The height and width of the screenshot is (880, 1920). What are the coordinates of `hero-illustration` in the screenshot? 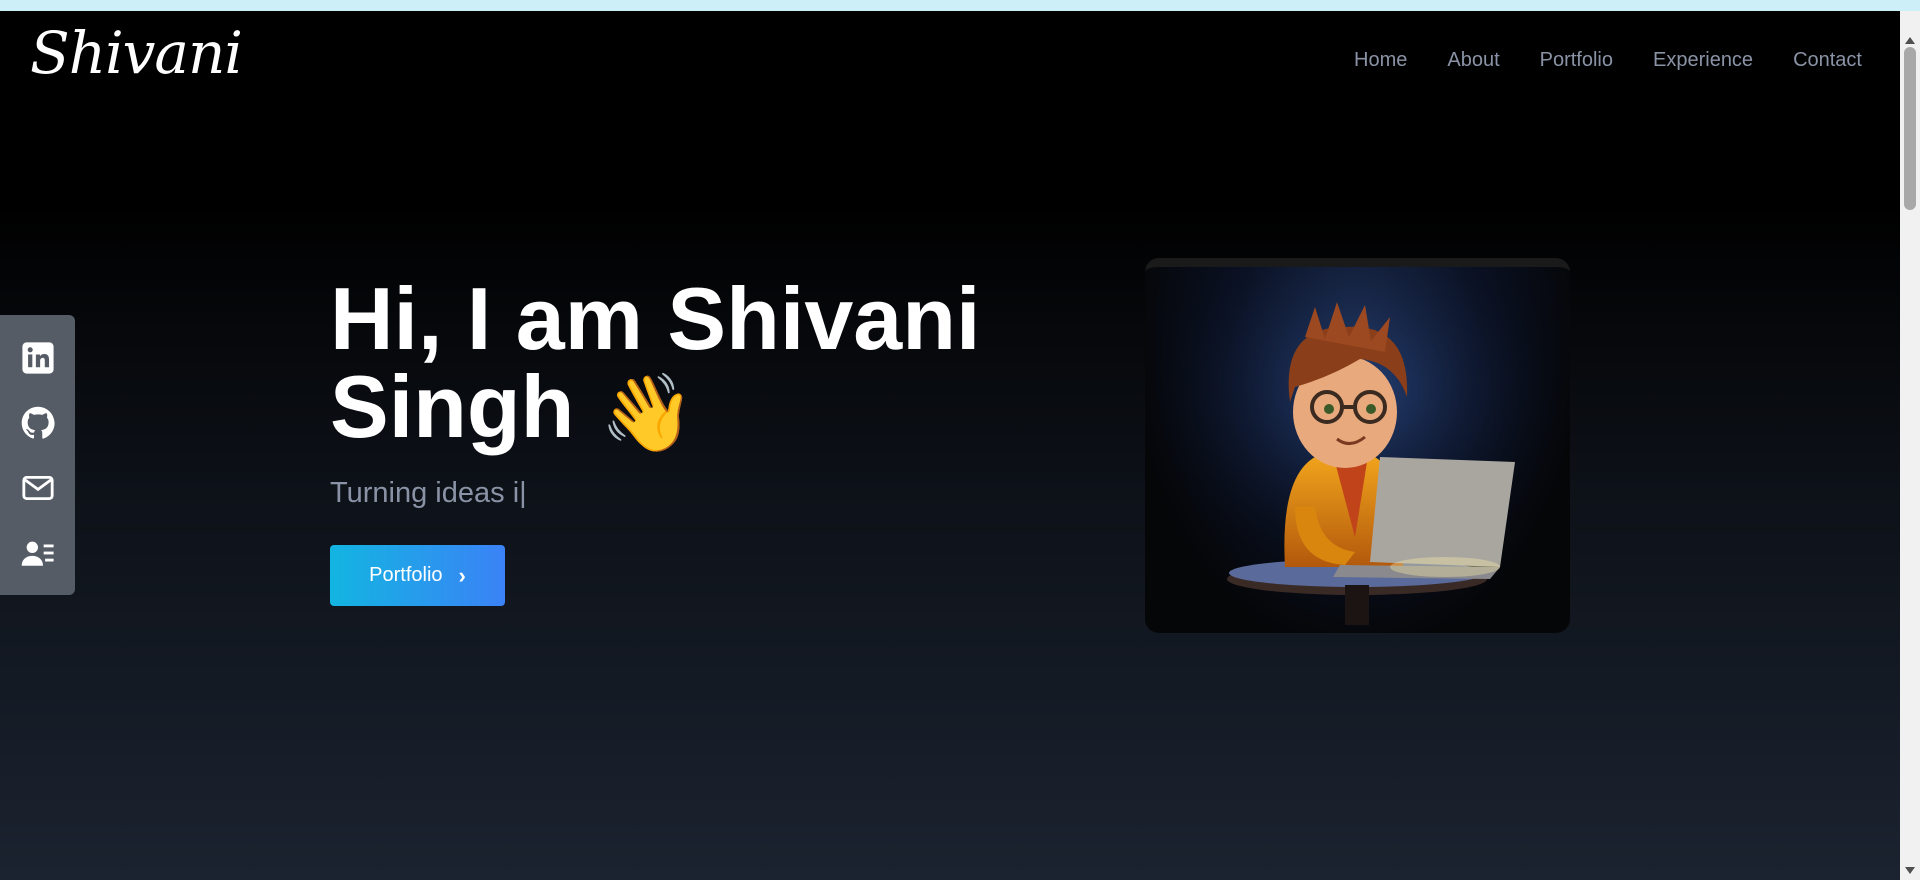 It's located at (1357, 445).